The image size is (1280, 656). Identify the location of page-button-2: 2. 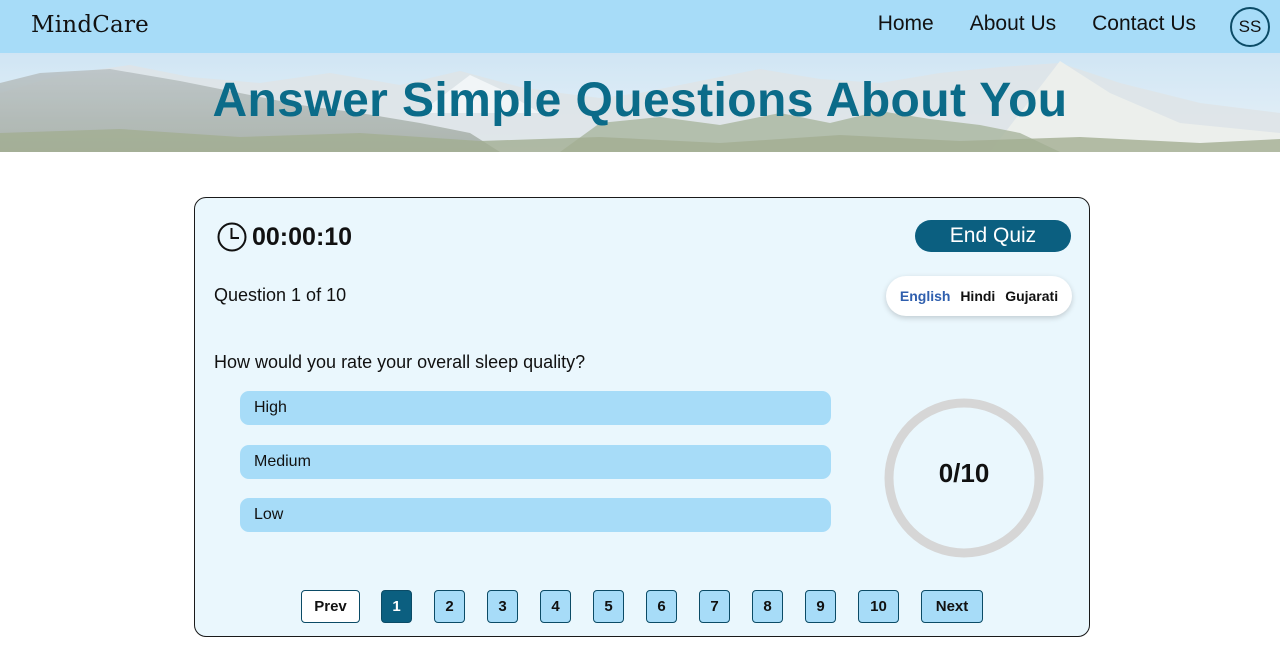
(449, 606).